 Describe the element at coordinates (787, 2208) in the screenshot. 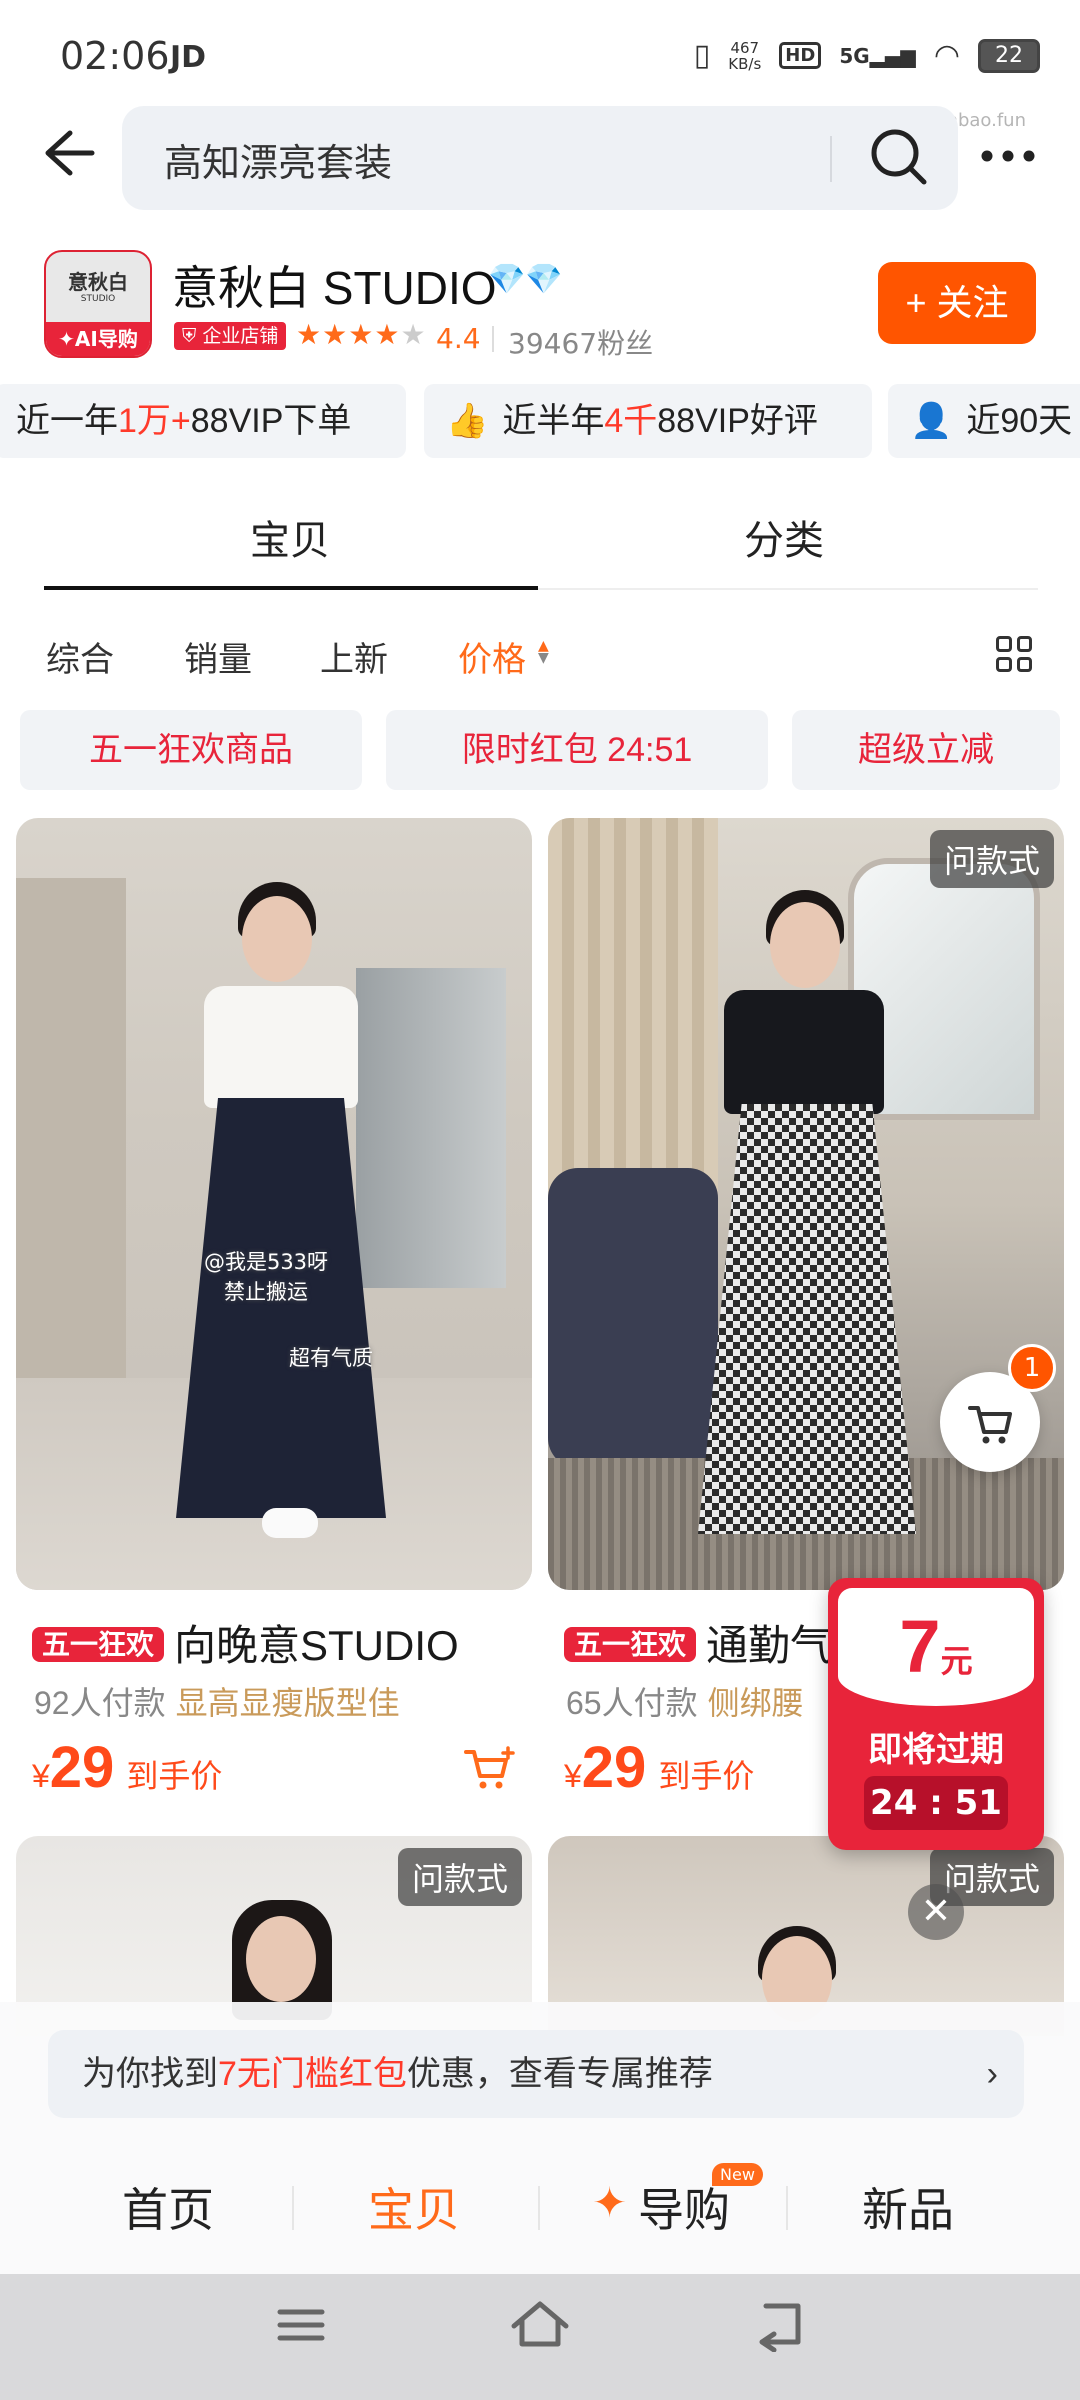

I see `nav-divider` at that location.